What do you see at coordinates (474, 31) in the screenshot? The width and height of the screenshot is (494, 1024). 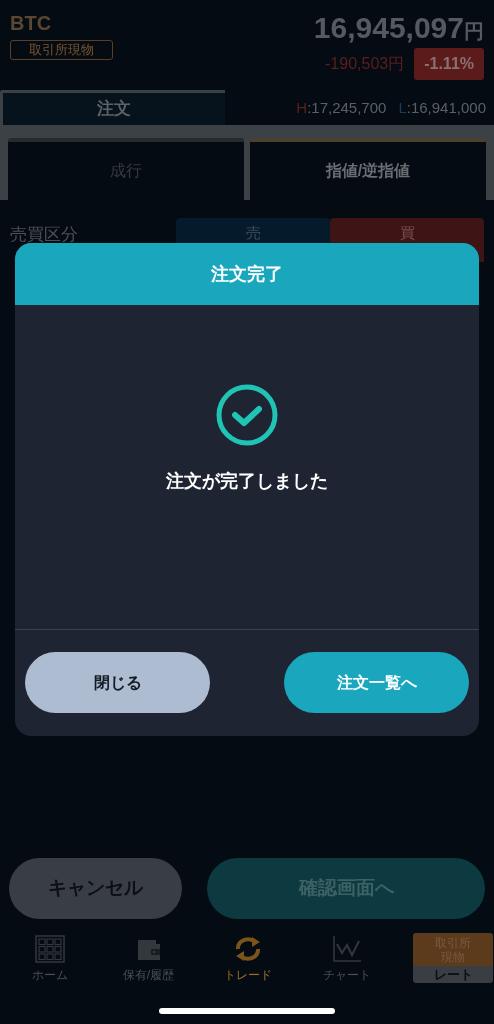 I see `price-unit: 円` at bounding box center [474, 31].